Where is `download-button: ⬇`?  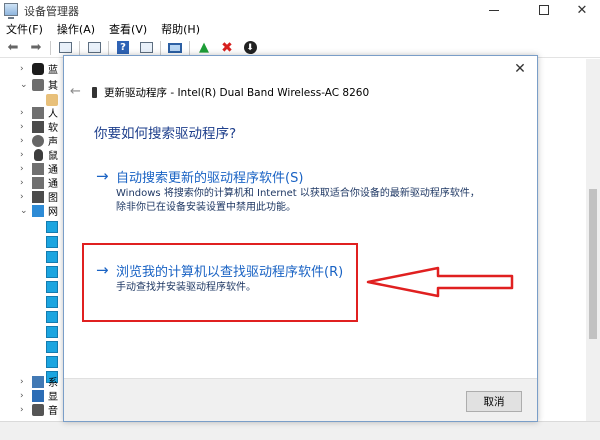
download-button: ⬇ is located at coordinates (250, 48).